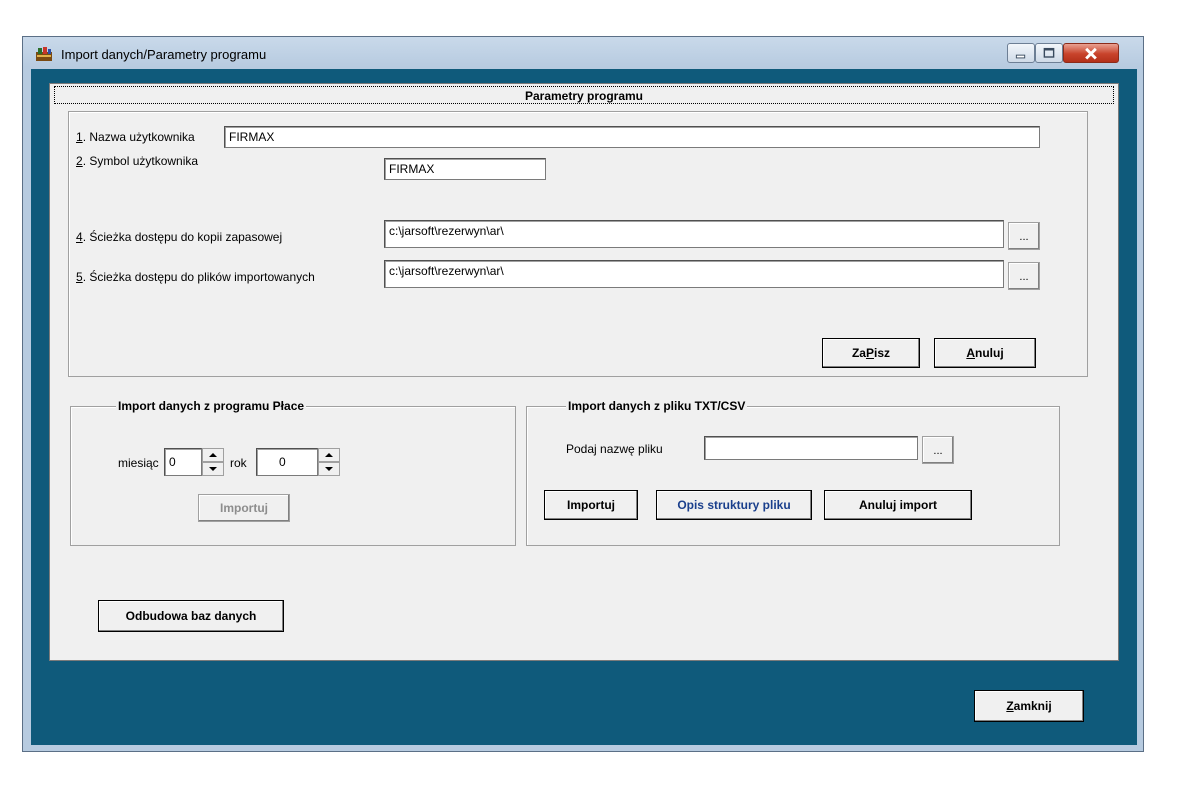  I want to click on user-symbol-input: FIRMAX, so click(465, 169).